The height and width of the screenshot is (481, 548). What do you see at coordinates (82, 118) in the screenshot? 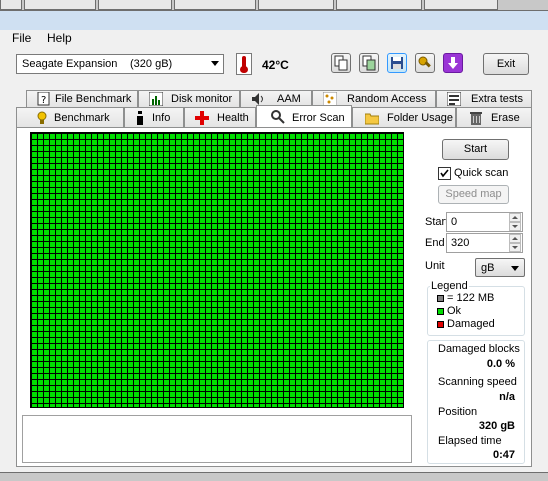
I see `tab-label: Benchmark` at bounding box center [82, 118].